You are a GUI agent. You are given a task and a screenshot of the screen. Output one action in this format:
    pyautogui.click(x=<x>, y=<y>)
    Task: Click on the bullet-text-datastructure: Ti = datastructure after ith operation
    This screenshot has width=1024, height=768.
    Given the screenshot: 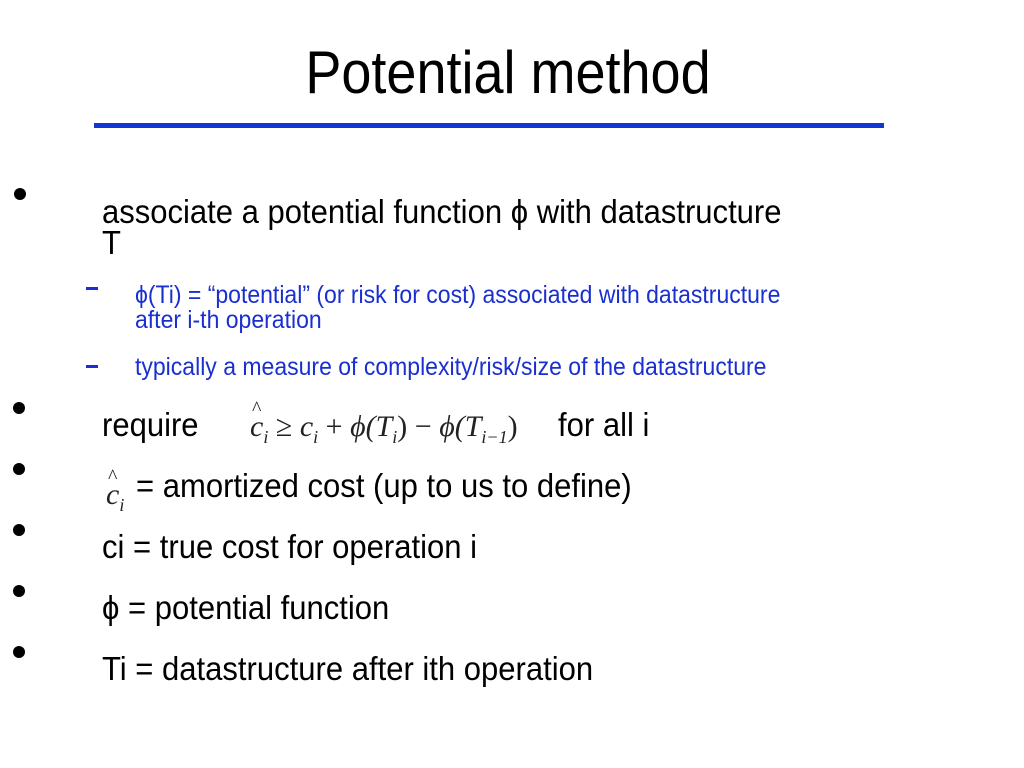 What is the action you would take?
    pyautogui.click(x=348, y=668)
    